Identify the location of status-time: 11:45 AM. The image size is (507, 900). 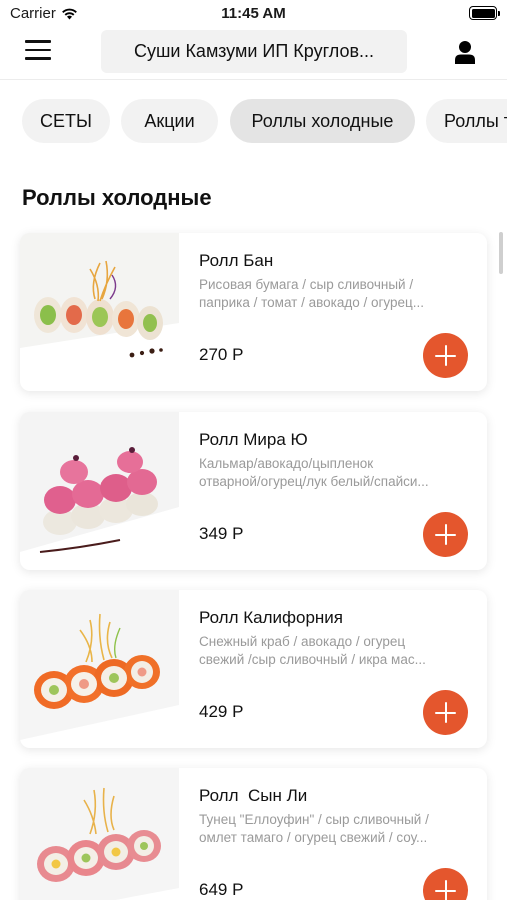
(253, 13).